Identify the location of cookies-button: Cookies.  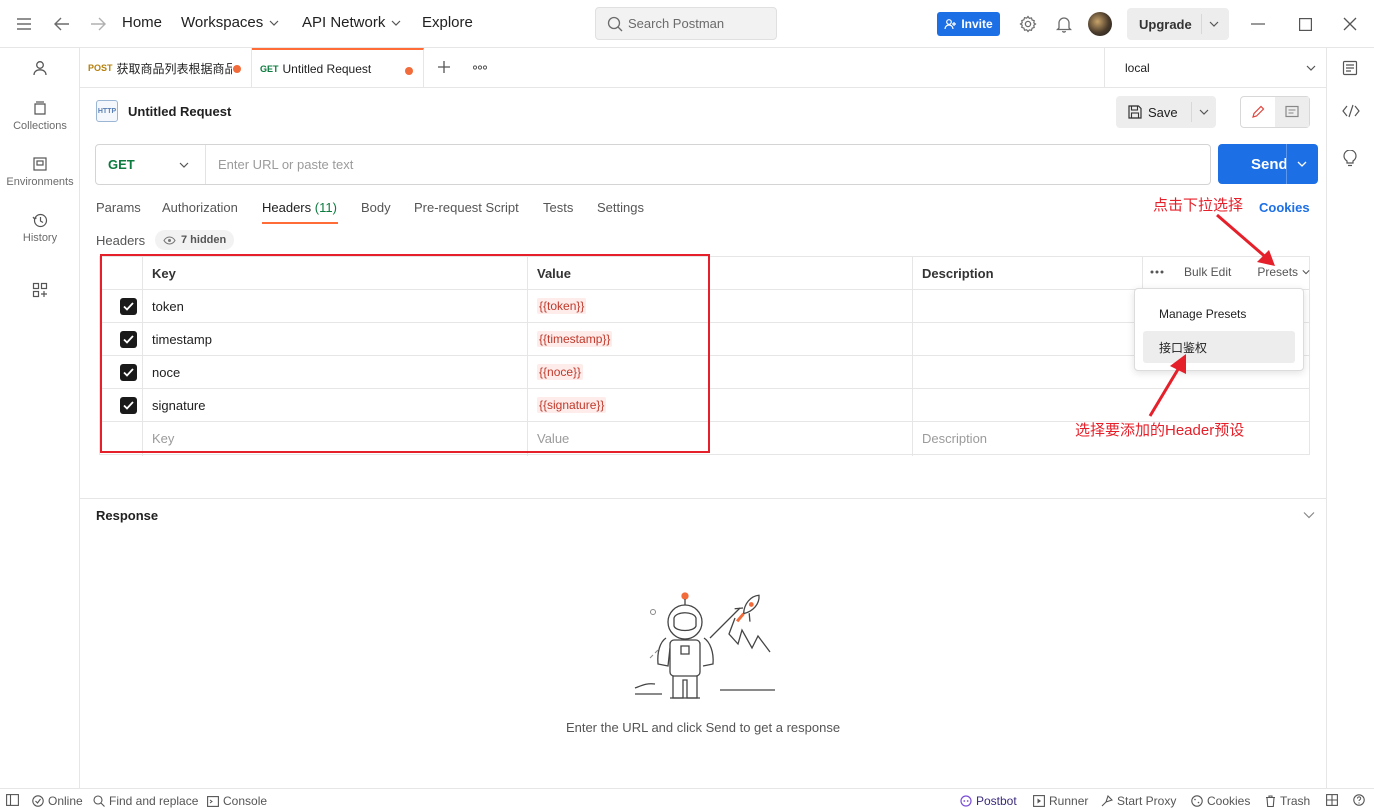
(1220, 801).